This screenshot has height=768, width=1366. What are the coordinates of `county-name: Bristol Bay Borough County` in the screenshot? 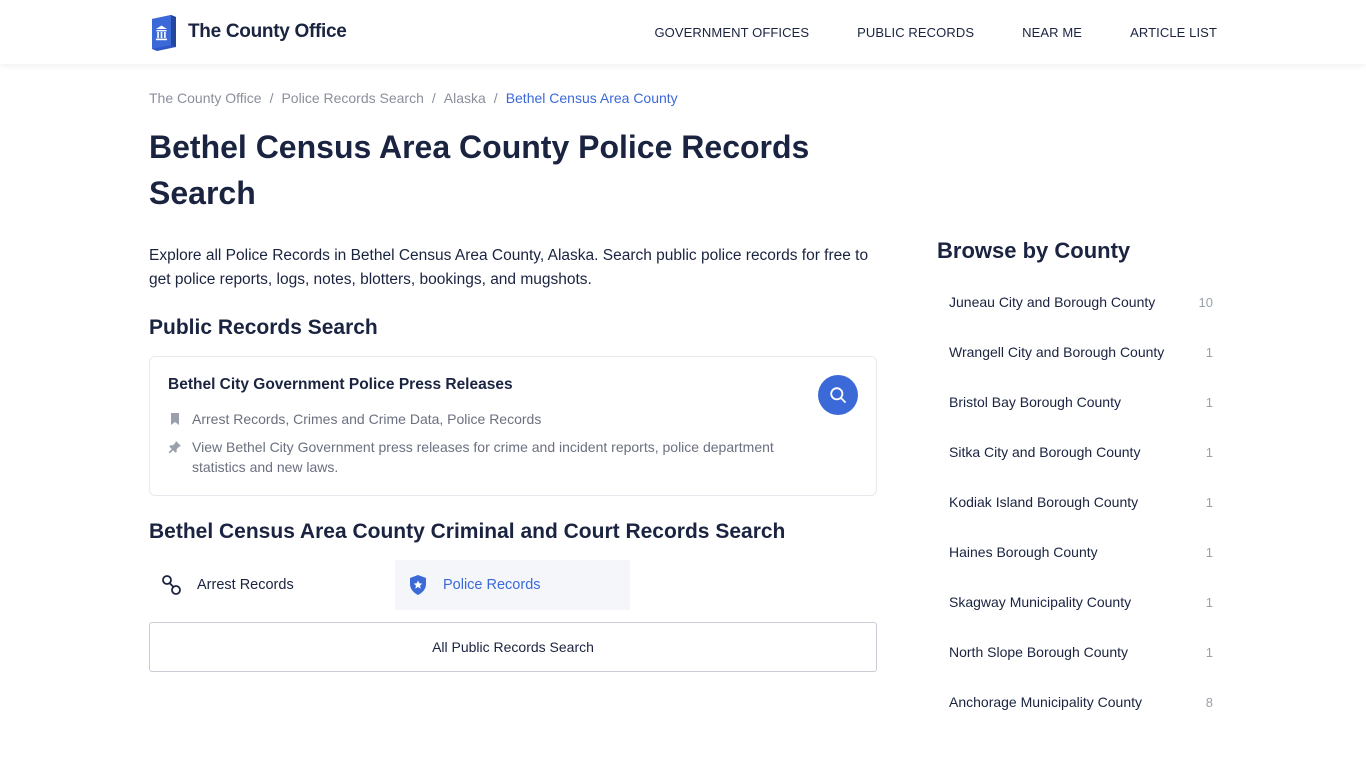 It's located at (1035, 402).